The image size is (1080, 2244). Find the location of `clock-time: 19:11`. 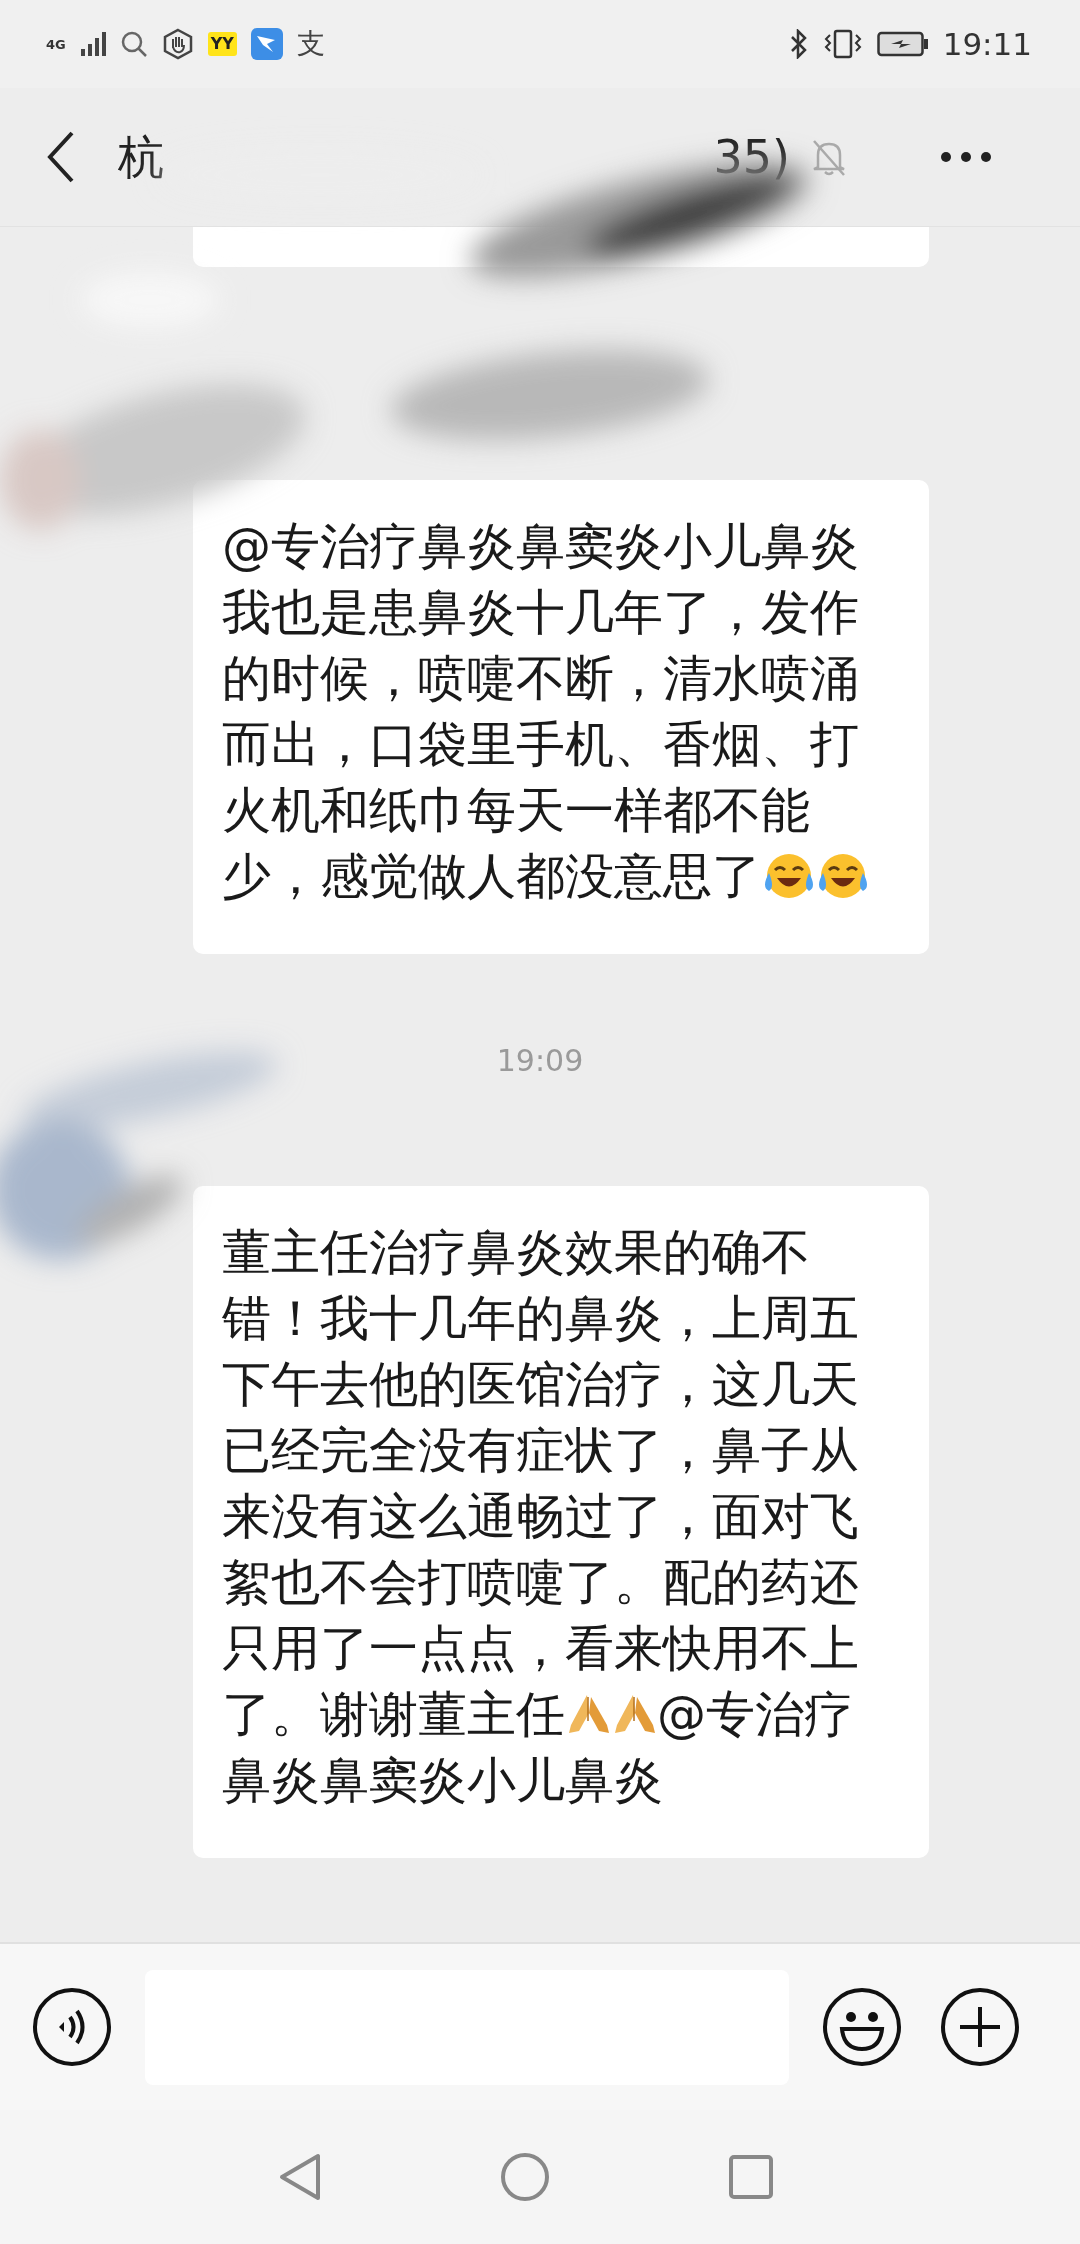

clock-time: 19:11 is located at coordinates (987, 44).